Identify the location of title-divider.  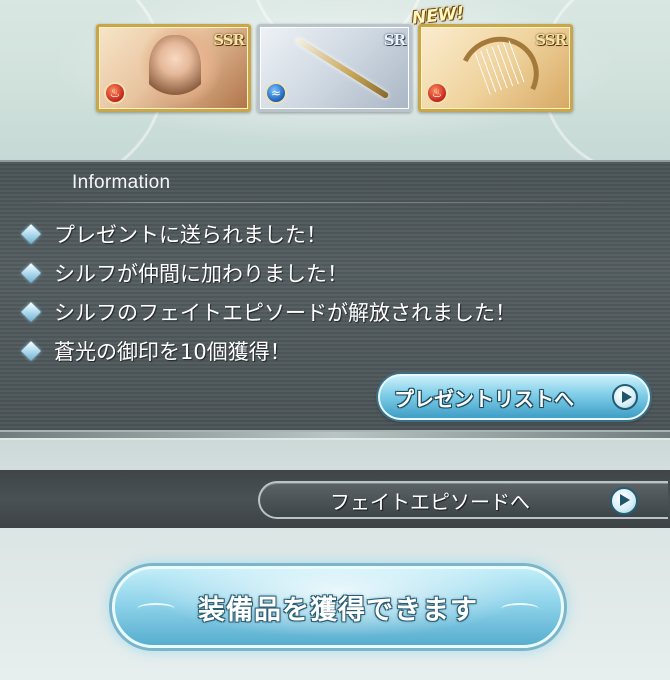
(334, 202).